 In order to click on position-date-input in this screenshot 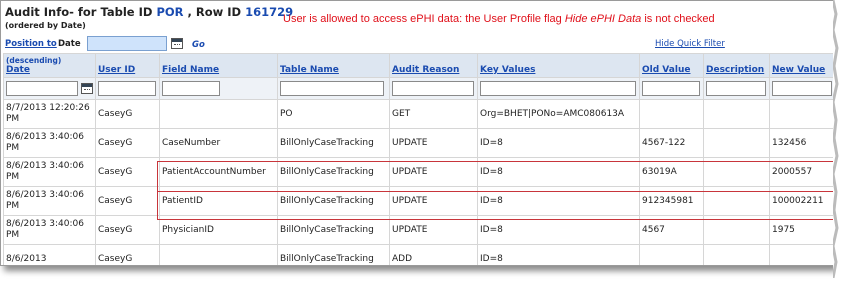, I will do `click(127, 43)`.